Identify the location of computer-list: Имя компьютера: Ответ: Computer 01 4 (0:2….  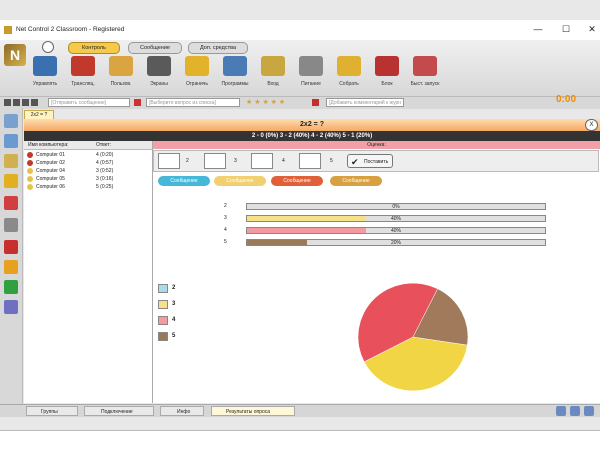
(88, 272).